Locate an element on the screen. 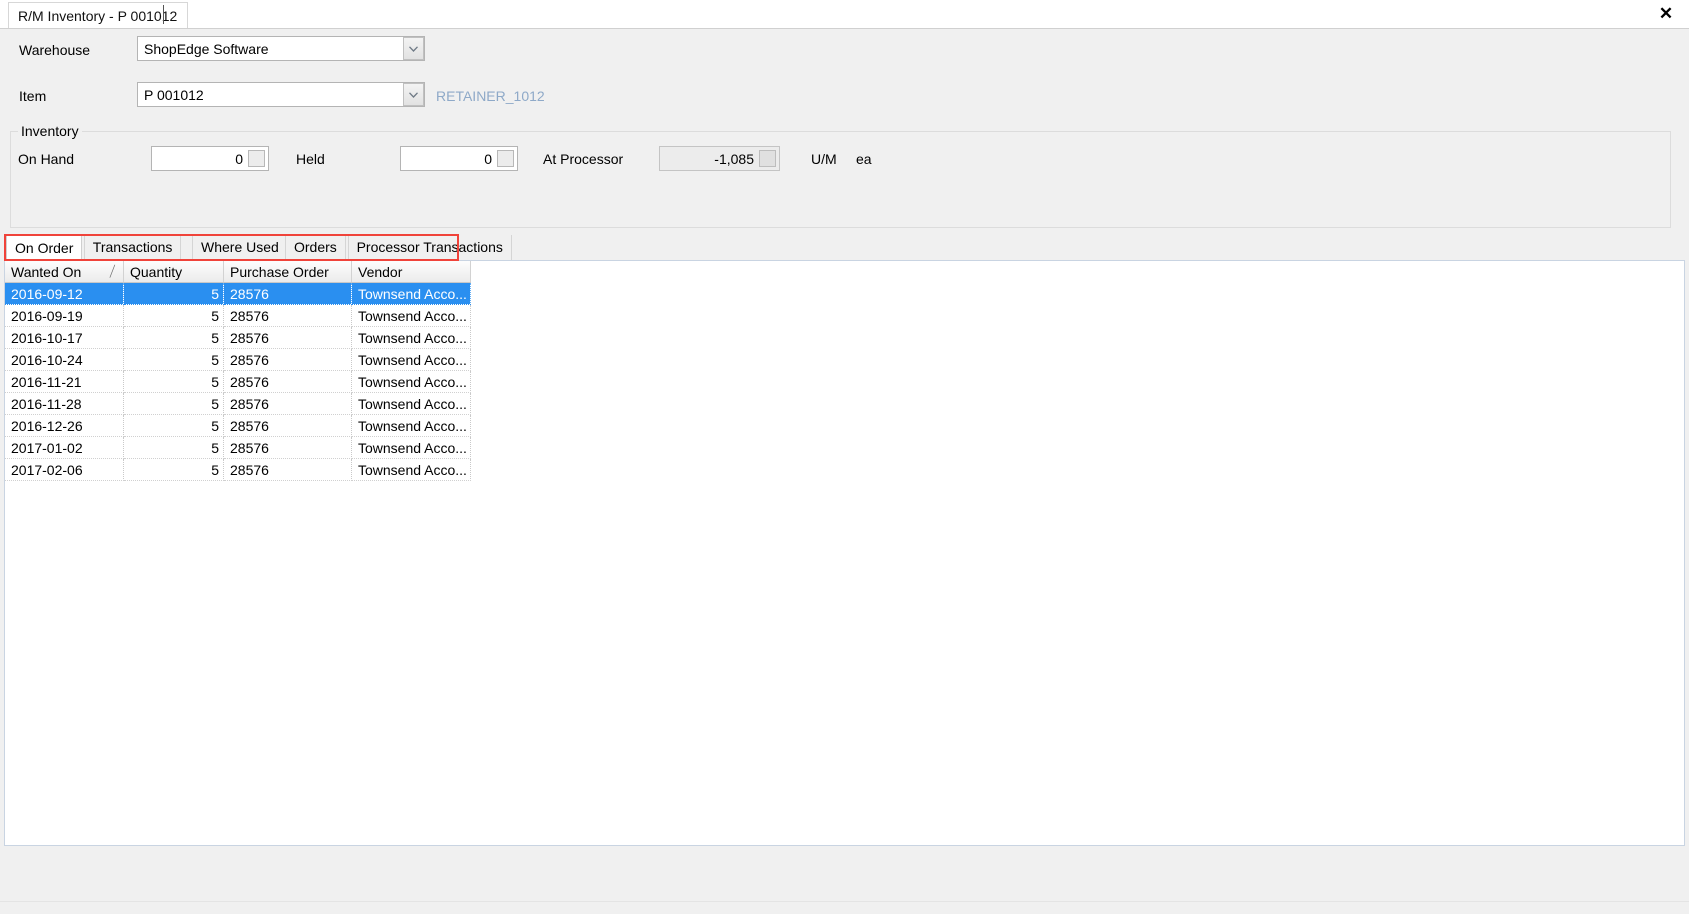 This screenshot has height=914, width=1689. warehouse-combobox: ShopEdge Software is located at coordinates (281, 48).